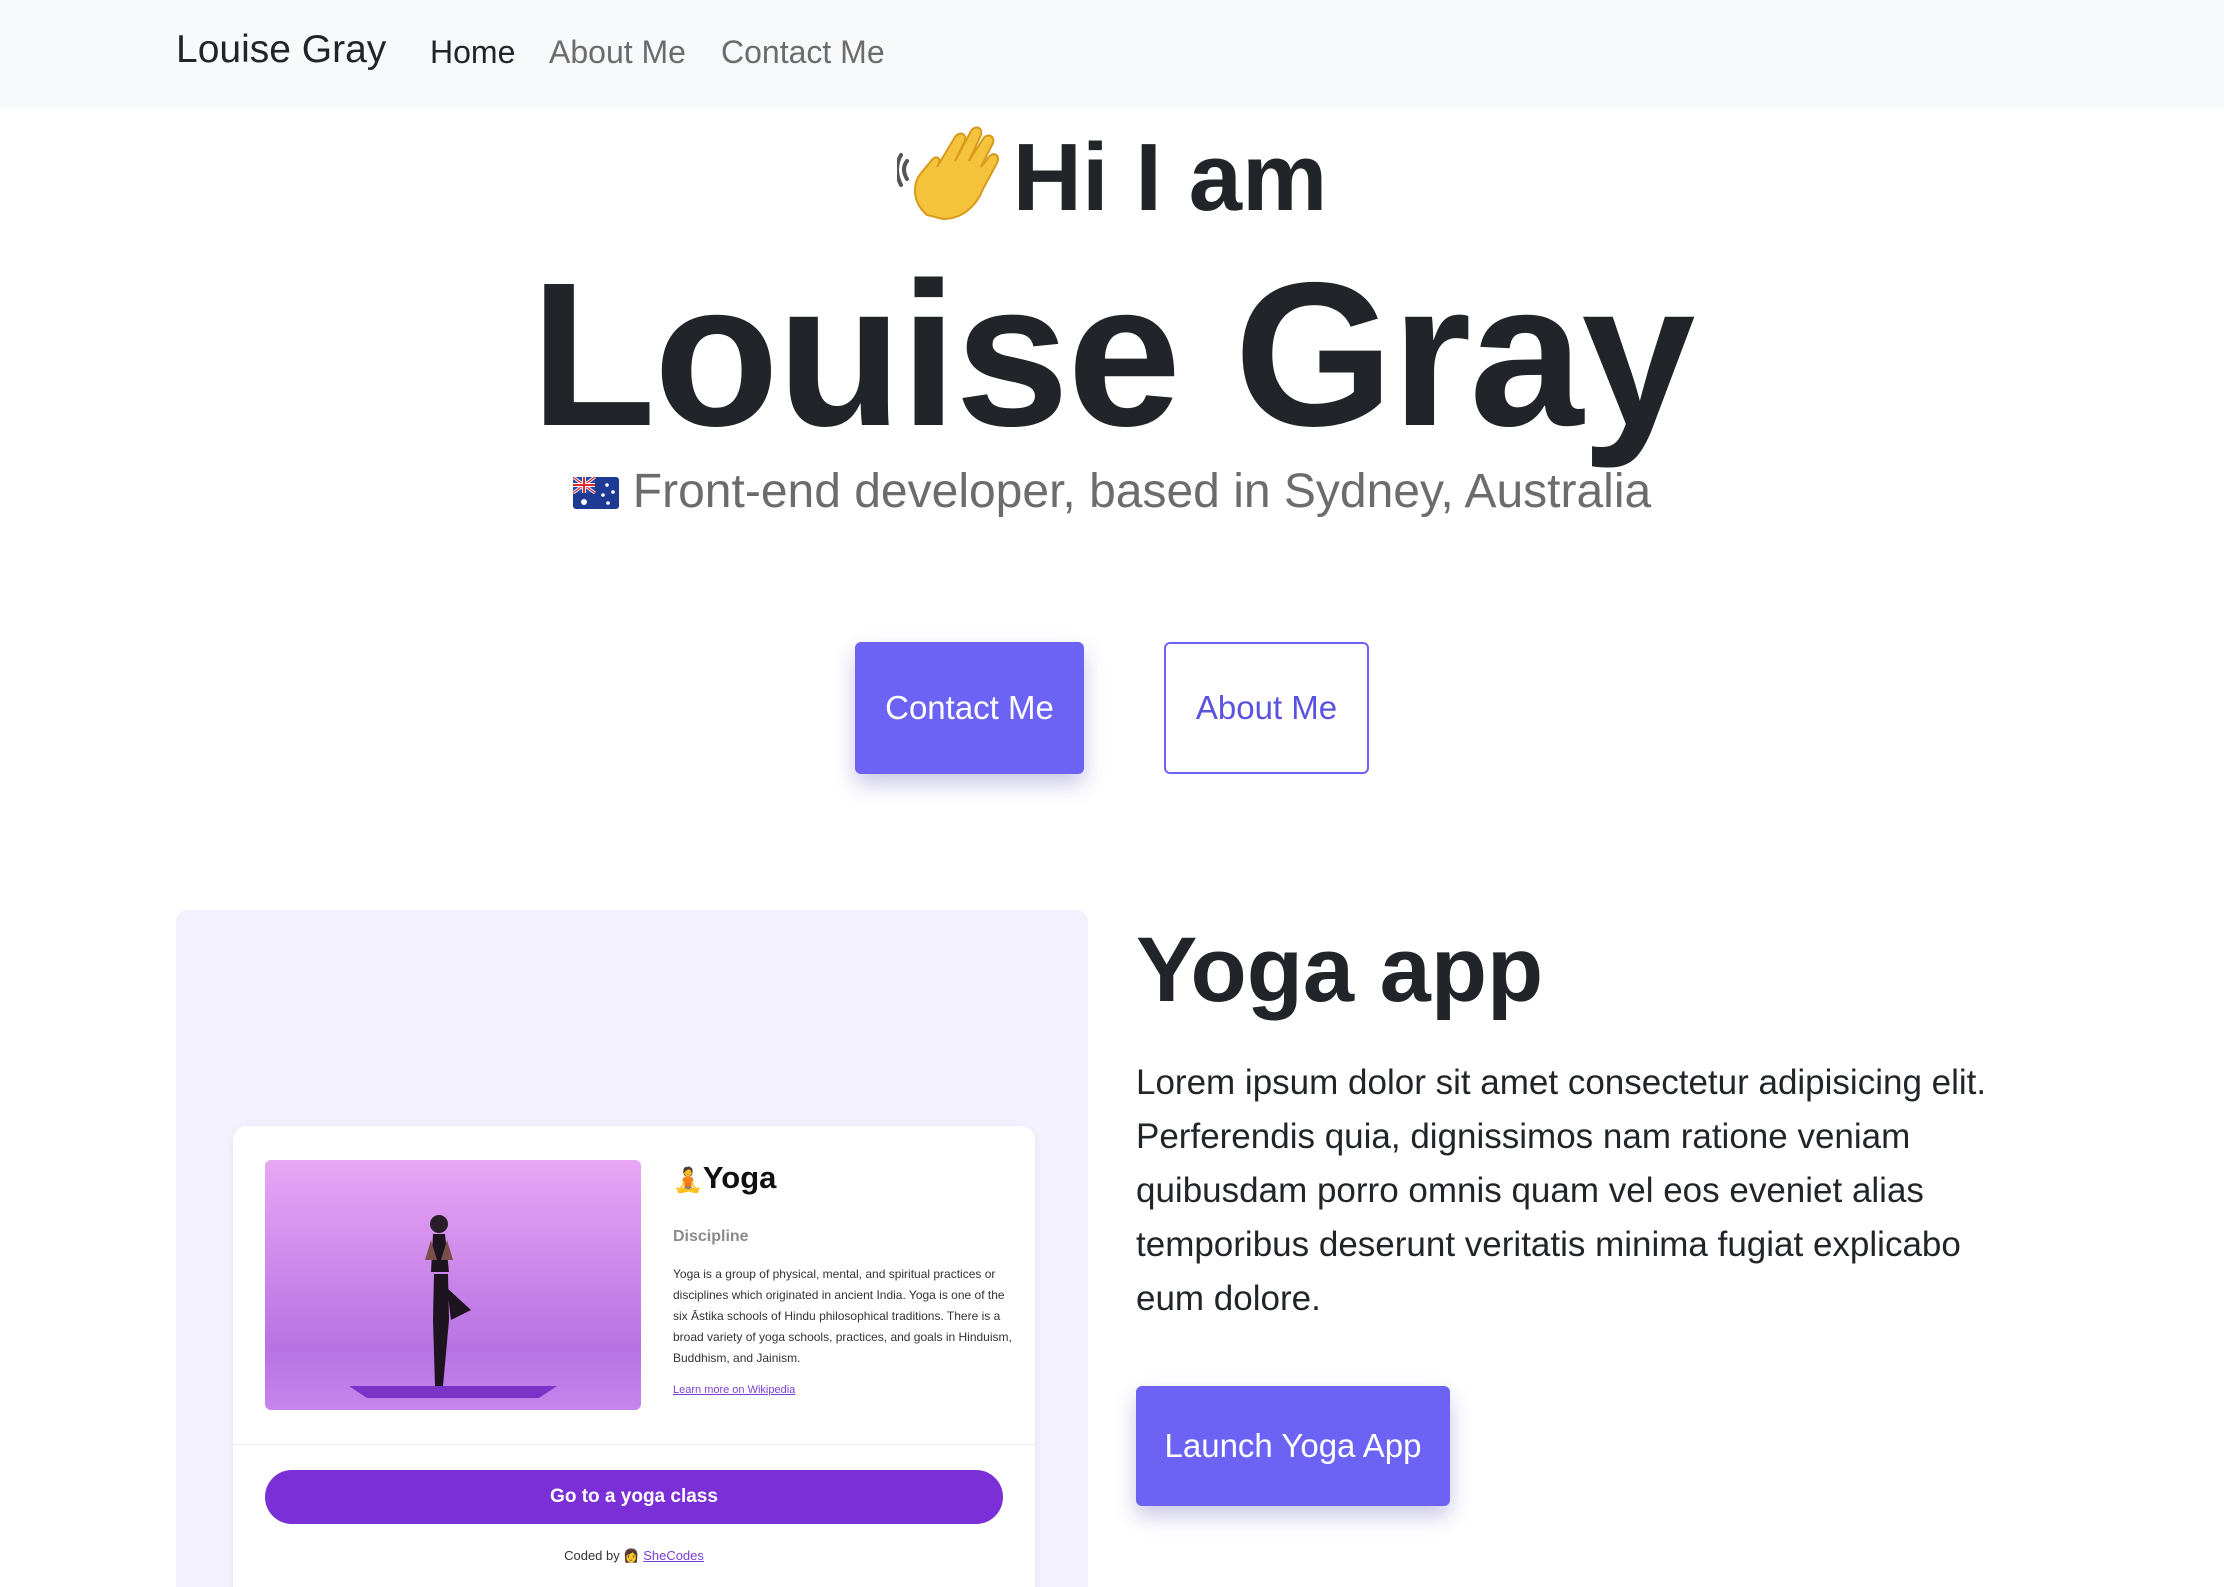 Image resolution: width=2224 pixels, height=1587 pixels. Describe the element at coordinates (1113, 354) in the screenshot. I see `hero-name: Louise Gray` at that location.